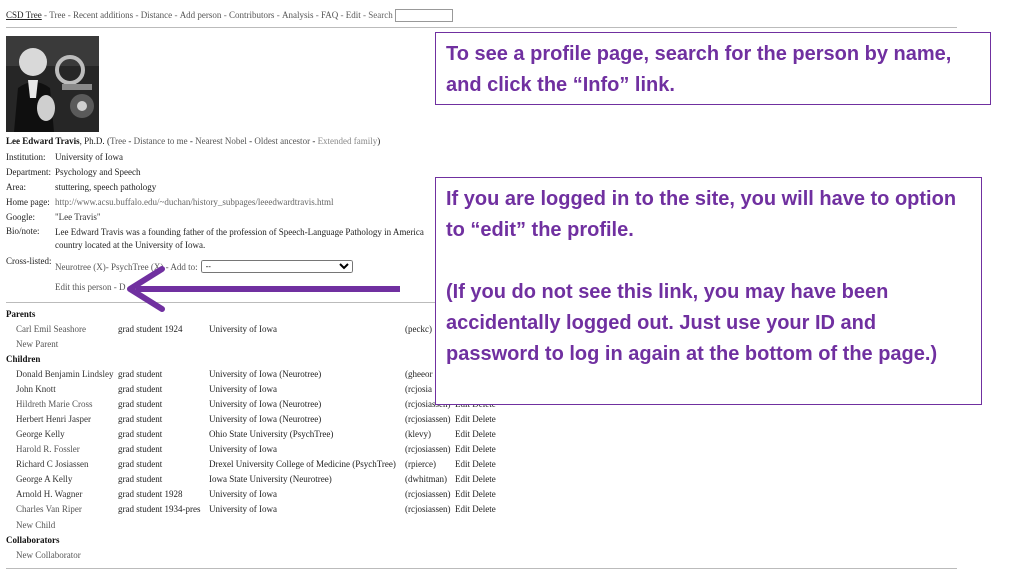 Image resolution: width=1024 pixels, height=576 pixels. Describe the element at coordinates (21, 314) in the screenshot. I see `parents-heading: Parents` at that location.